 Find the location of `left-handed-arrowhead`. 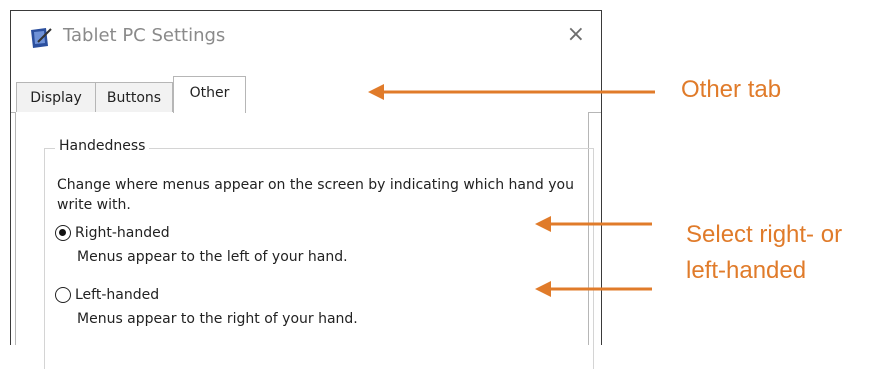

left-handed-arrowhead is located at coordinates (543, 289).